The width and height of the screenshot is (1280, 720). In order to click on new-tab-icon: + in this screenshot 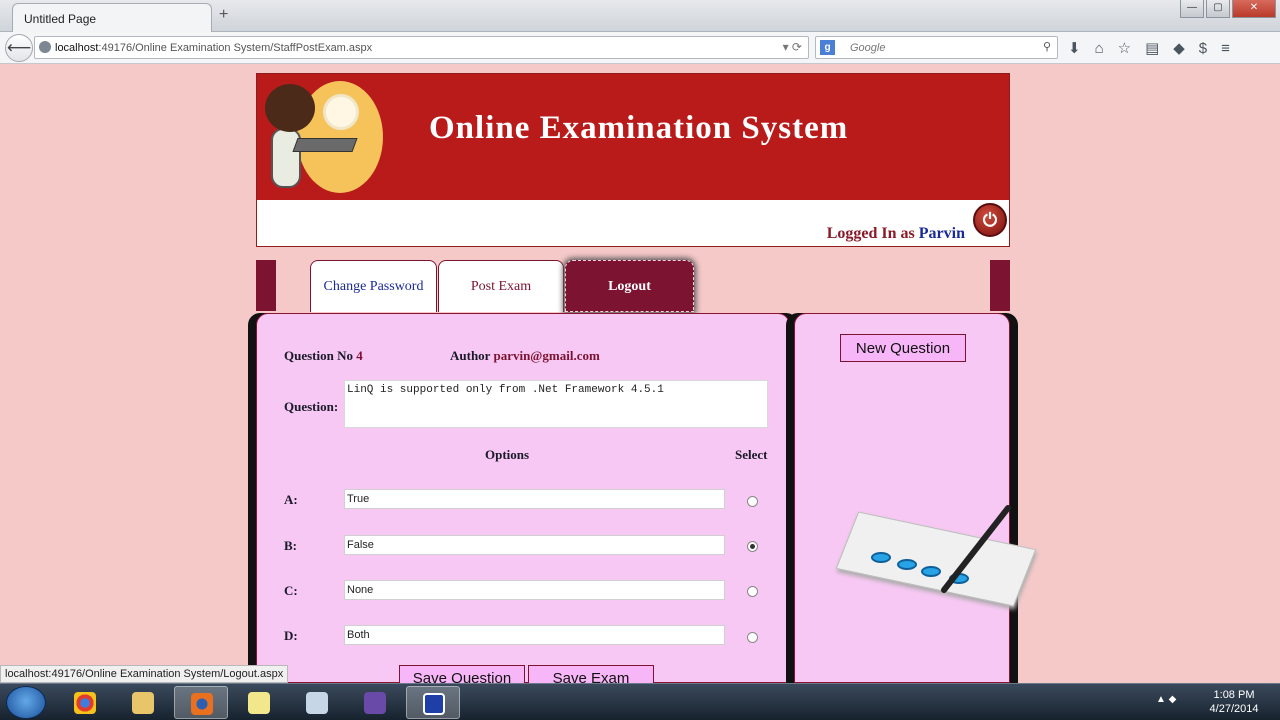, I will do `click(223, 15)`.